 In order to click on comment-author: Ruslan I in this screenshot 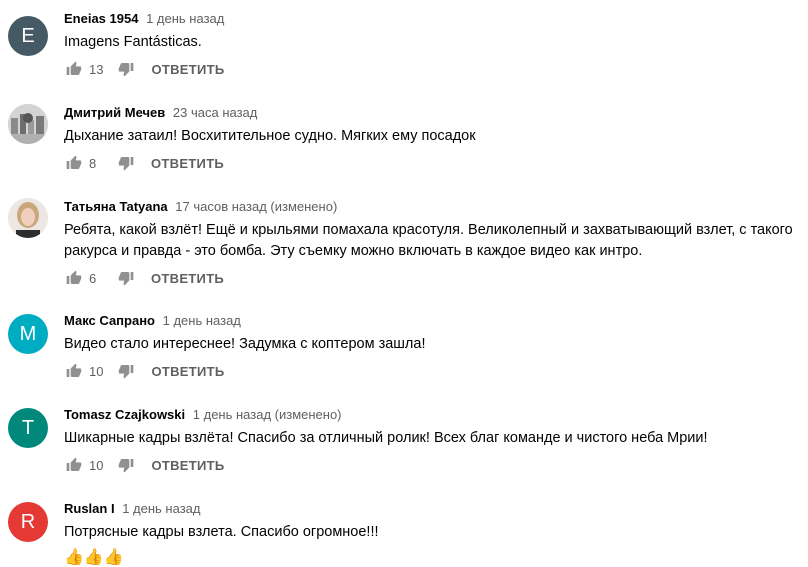, I will do `click(89, 508)`.